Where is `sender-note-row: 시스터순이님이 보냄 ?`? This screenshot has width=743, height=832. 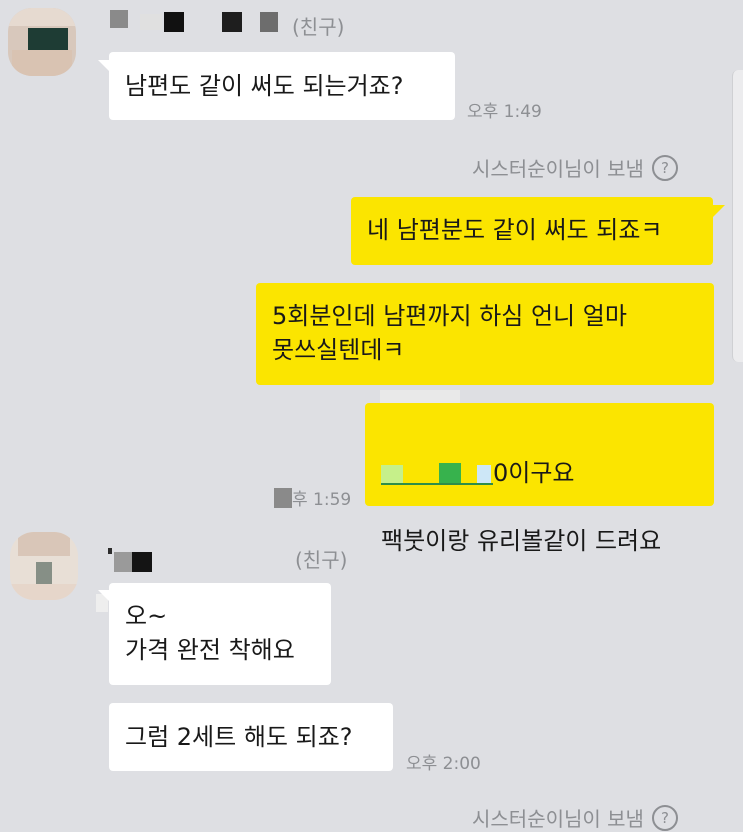
sender-note-row: 시스터순이님이 보냄 ? is located at coordinates (575, 167).